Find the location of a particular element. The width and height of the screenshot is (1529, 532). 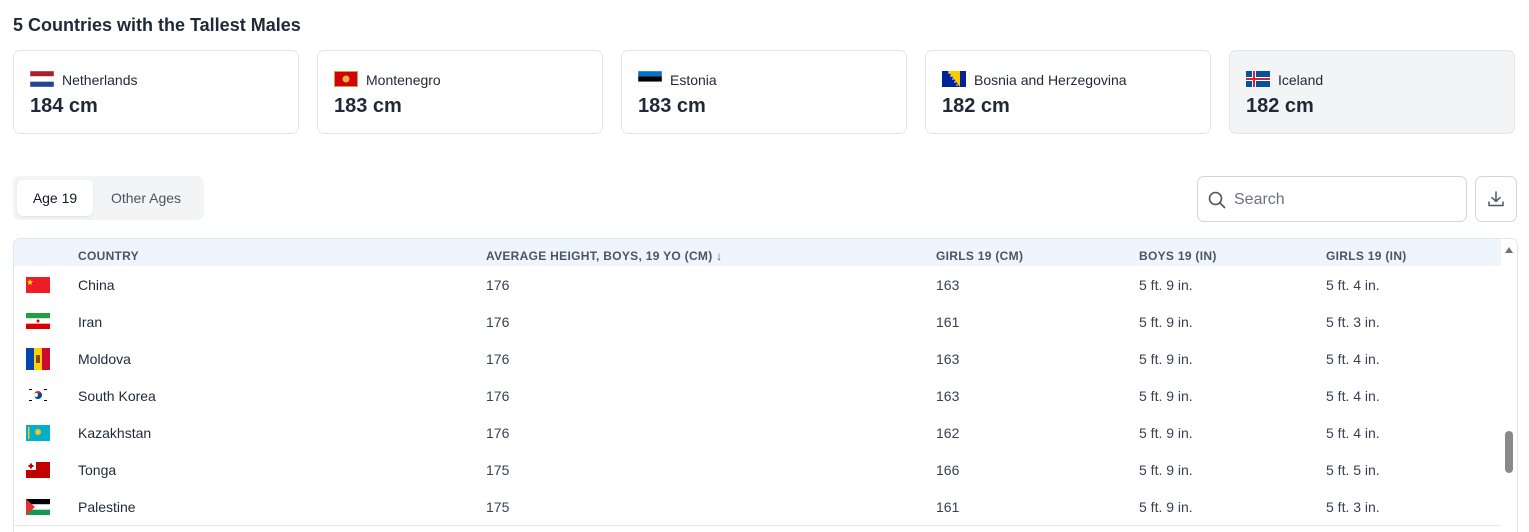

column-header-girls-in: GIRLS 19 (IN) is located at coordinates (1366, 256).